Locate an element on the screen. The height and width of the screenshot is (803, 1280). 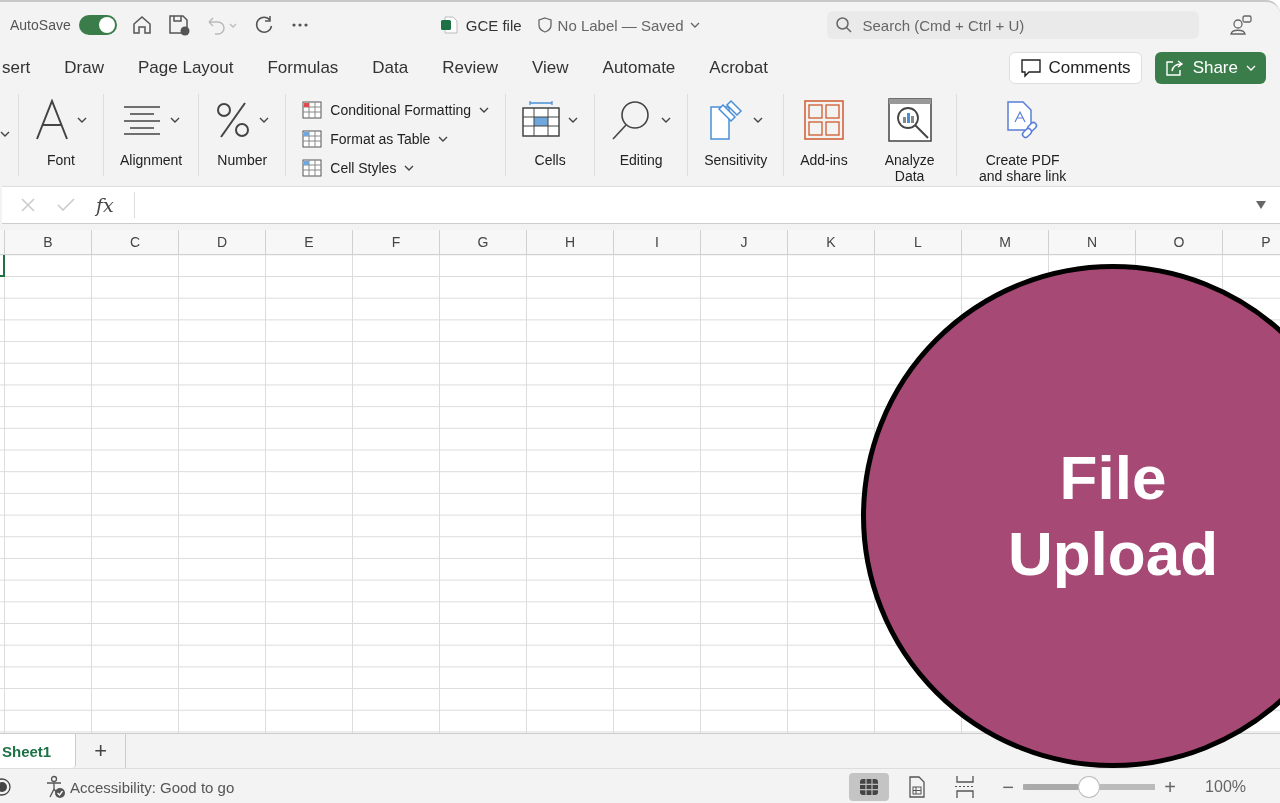
ribbon-tab: Review is located at coordinates (470, 68).